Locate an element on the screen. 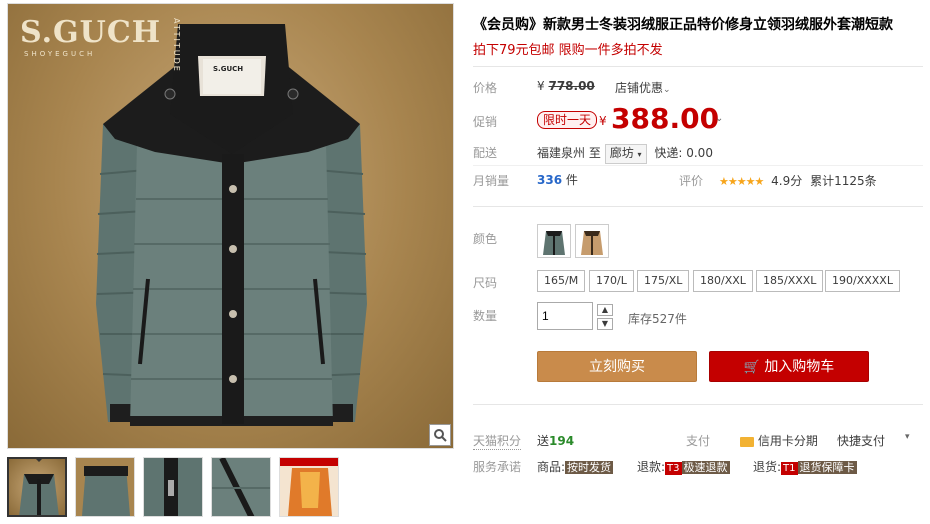 The height and width of the screenshot is (524, 930). zoom-icon is located at coordinates (440, 435).